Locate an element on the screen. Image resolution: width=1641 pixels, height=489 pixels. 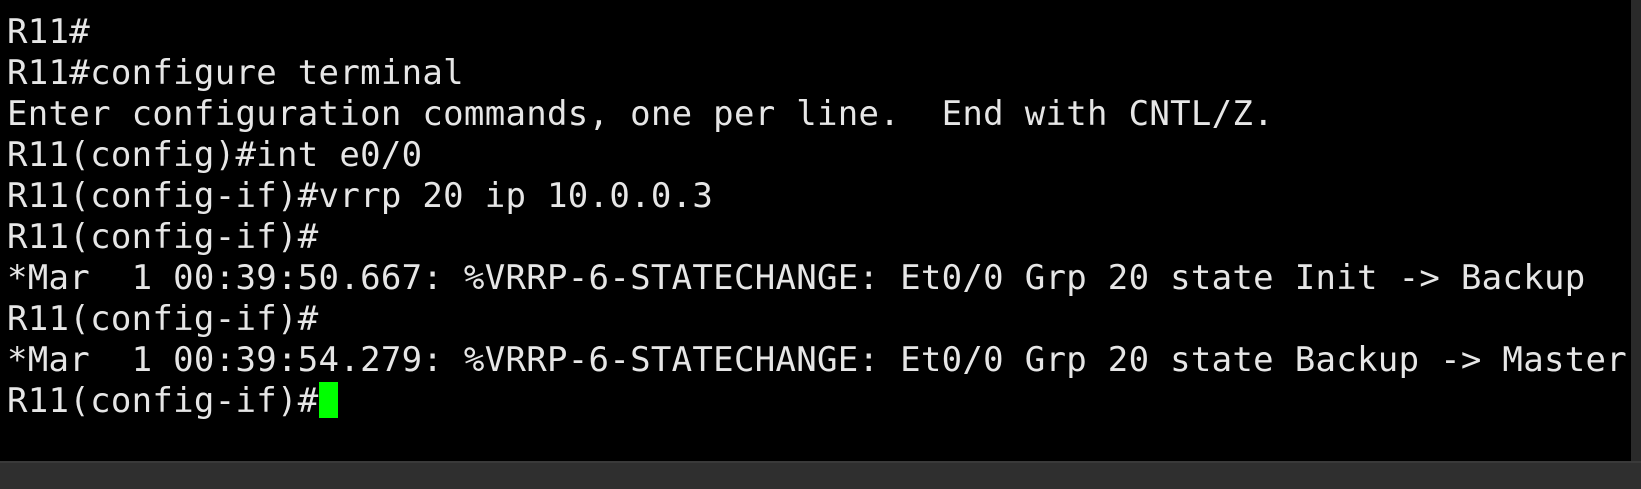
terminal-cursor is located at coordinates (328, 400).